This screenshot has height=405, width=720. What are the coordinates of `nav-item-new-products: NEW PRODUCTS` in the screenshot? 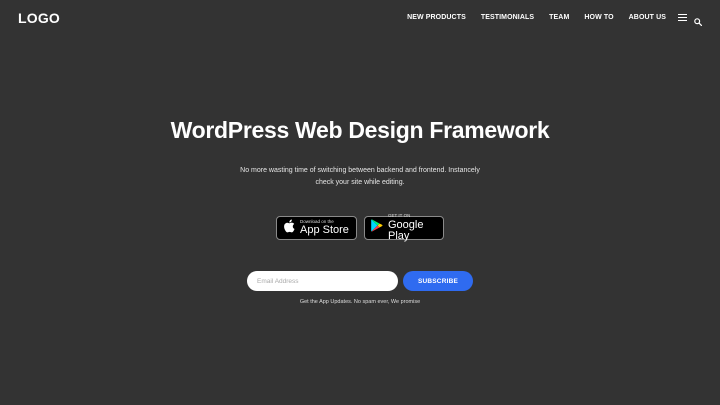 It's located at (436, 17).